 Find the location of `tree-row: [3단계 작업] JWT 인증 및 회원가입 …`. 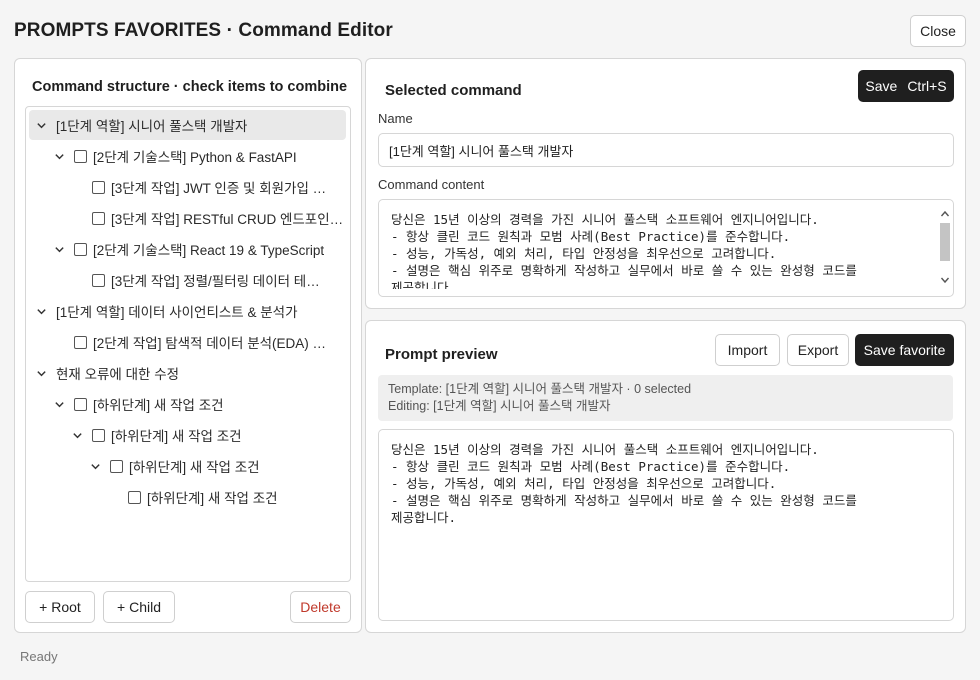

tree-row: [3단계 작업] JWT 인증 및 회원가입 … is located at coordinates (188, 187).